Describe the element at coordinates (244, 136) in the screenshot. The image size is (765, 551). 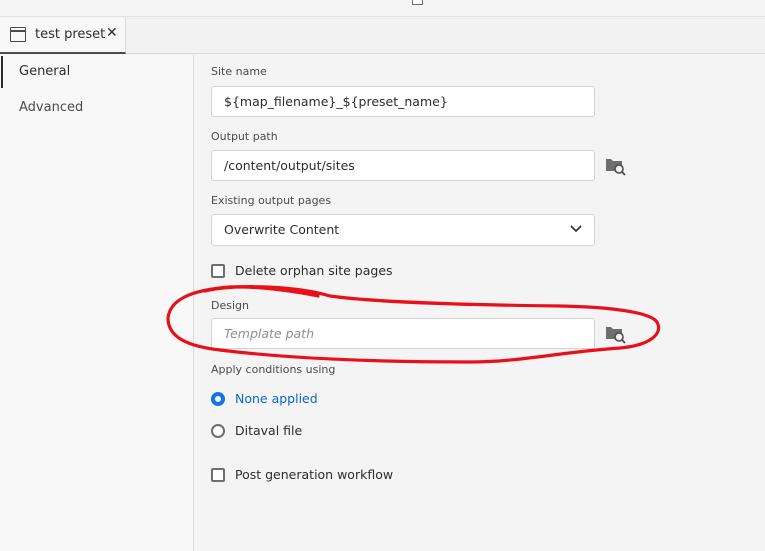
I see `output-path-label: Output path` at that location.